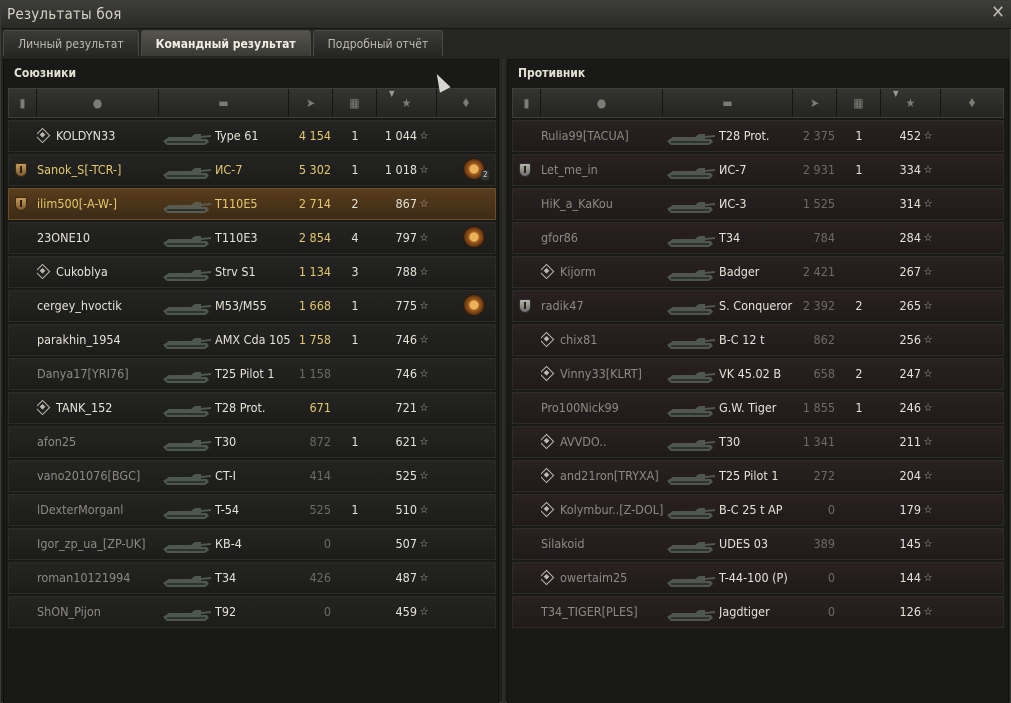 The image size is (1011, 703). I want to click on tab-detailed: Подробный отчёт, so click(378, 43).